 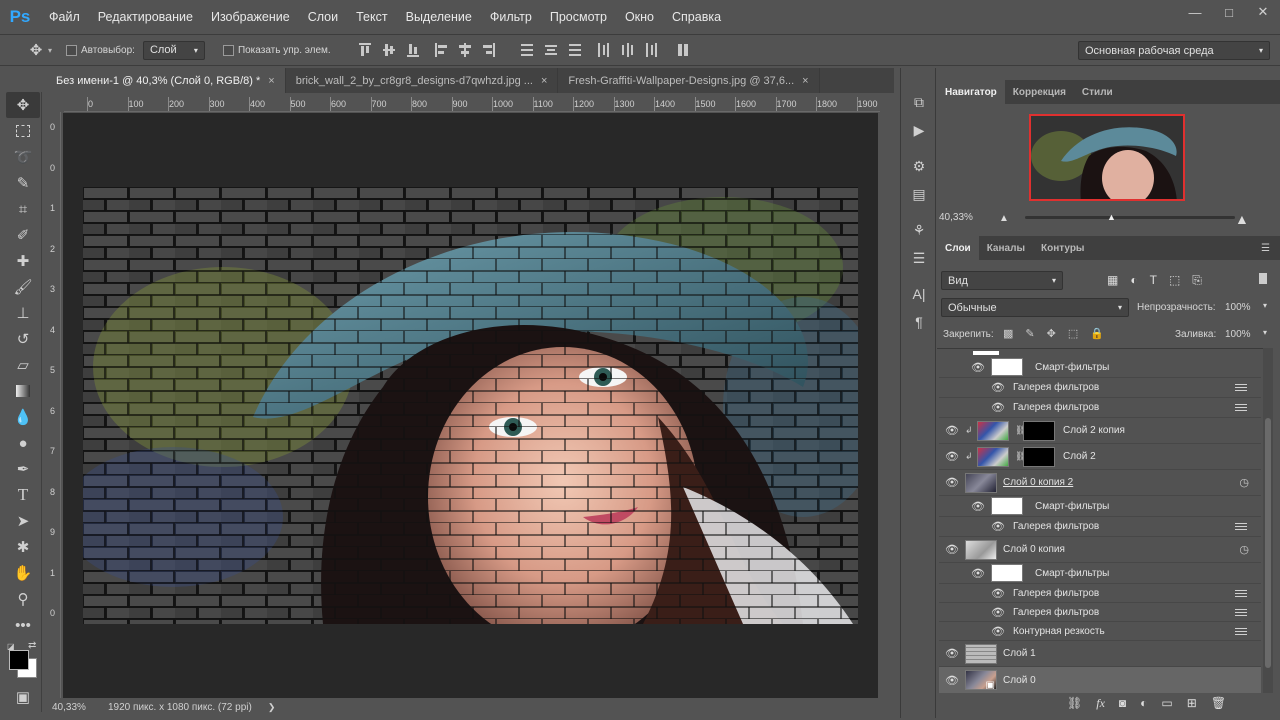 What do you see at coordinates (23, 131) in the screenshot?
I see `marquee-icon` at bounding box center [23, 131].